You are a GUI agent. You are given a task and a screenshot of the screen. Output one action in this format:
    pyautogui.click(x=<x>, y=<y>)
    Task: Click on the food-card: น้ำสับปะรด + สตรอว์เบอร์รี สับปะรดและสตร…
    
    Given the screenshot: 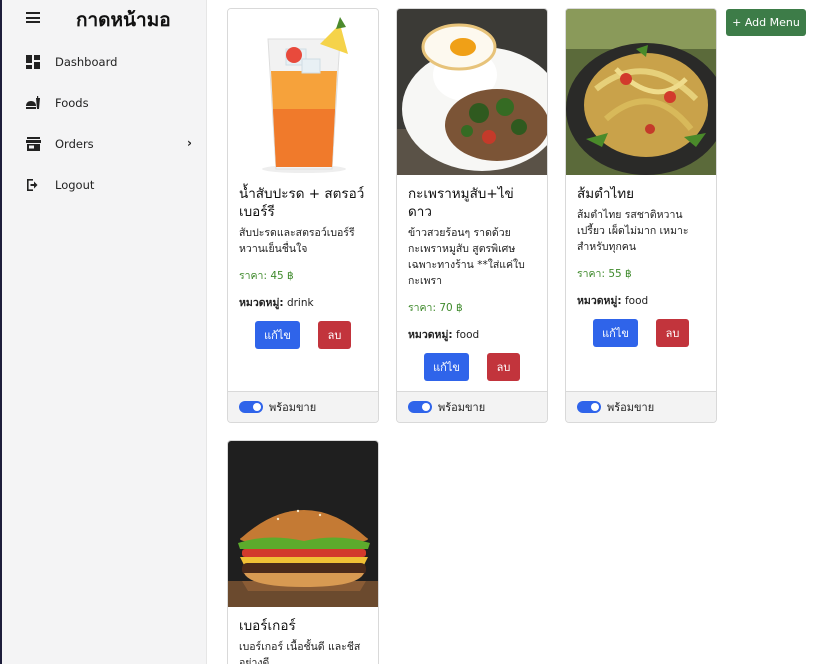 What is the action you would take?
    pyautogui.click(x=303, y=215)
    